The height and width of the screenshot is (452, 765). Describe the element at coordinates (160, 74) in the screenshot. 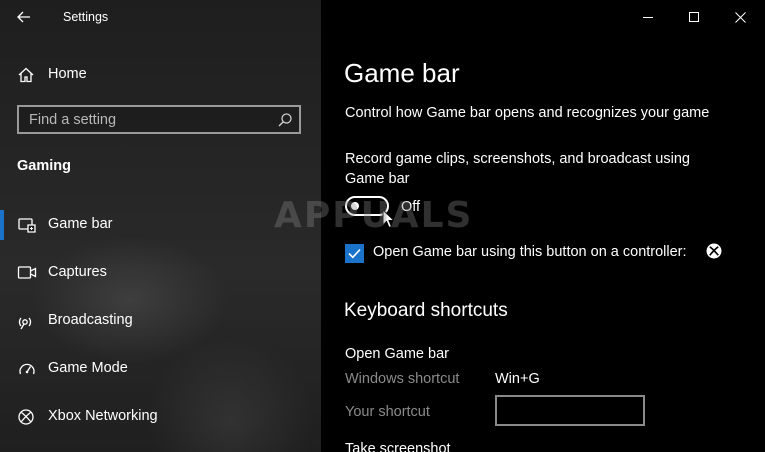

I see `home-link: Home` at that location.